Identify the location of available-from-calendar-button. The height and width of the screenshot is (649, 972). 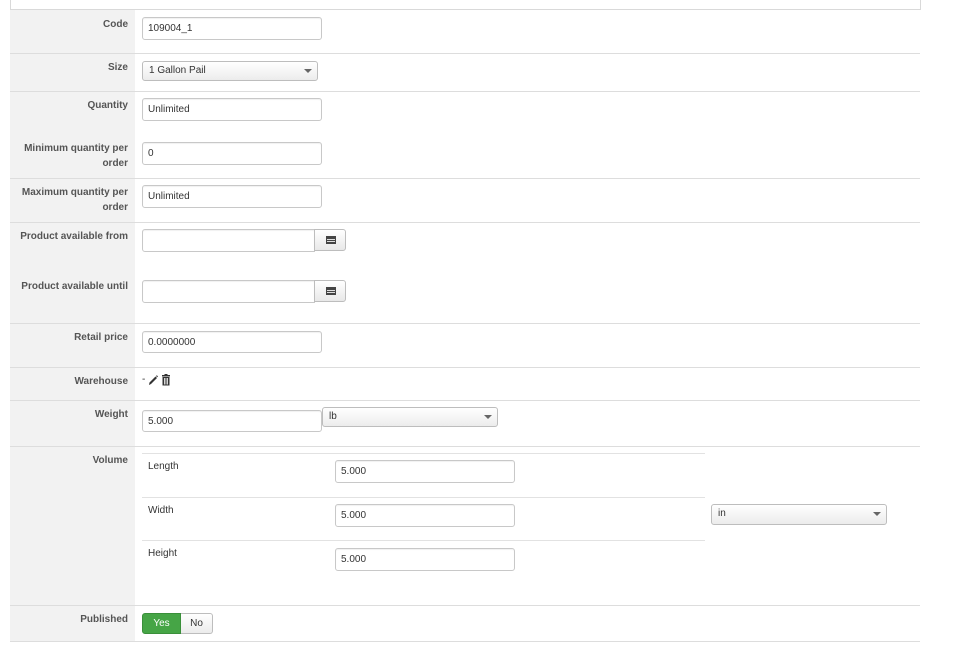
(330, 240).